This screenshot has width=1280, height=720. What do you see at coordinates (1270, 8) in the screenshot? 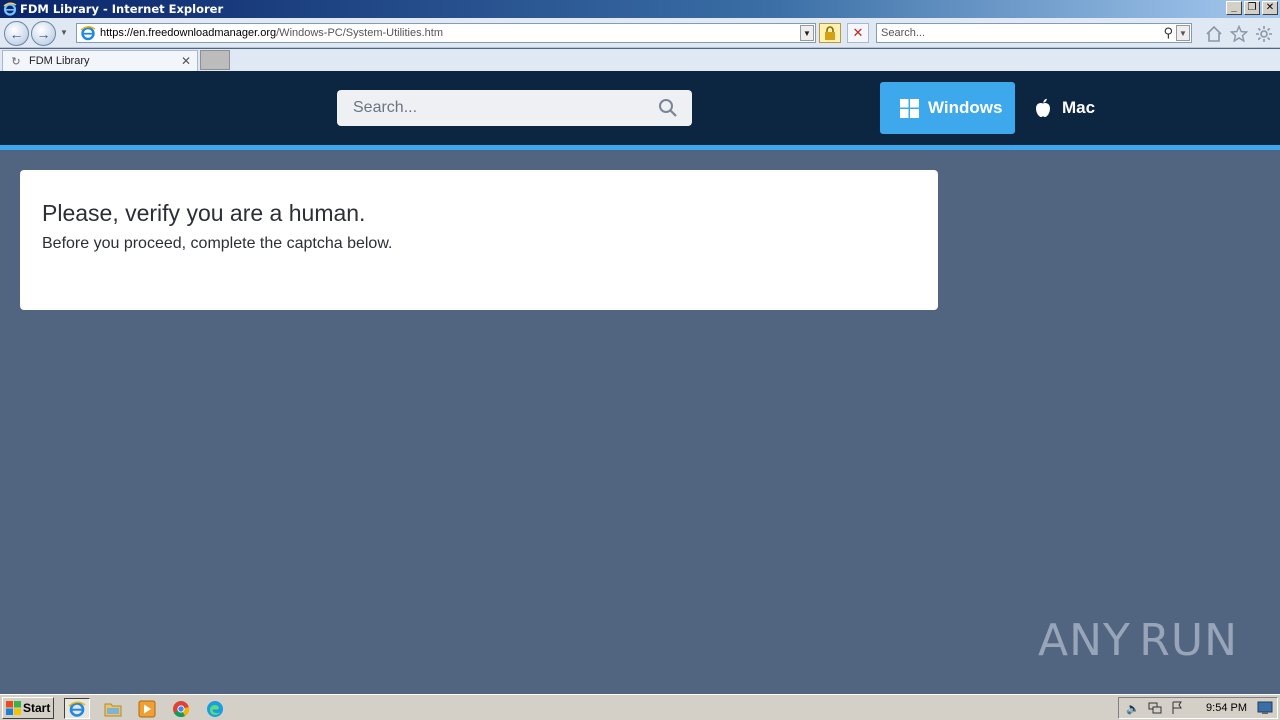
I see `close-window-button: ✕` at bounding box center [1270, 8].